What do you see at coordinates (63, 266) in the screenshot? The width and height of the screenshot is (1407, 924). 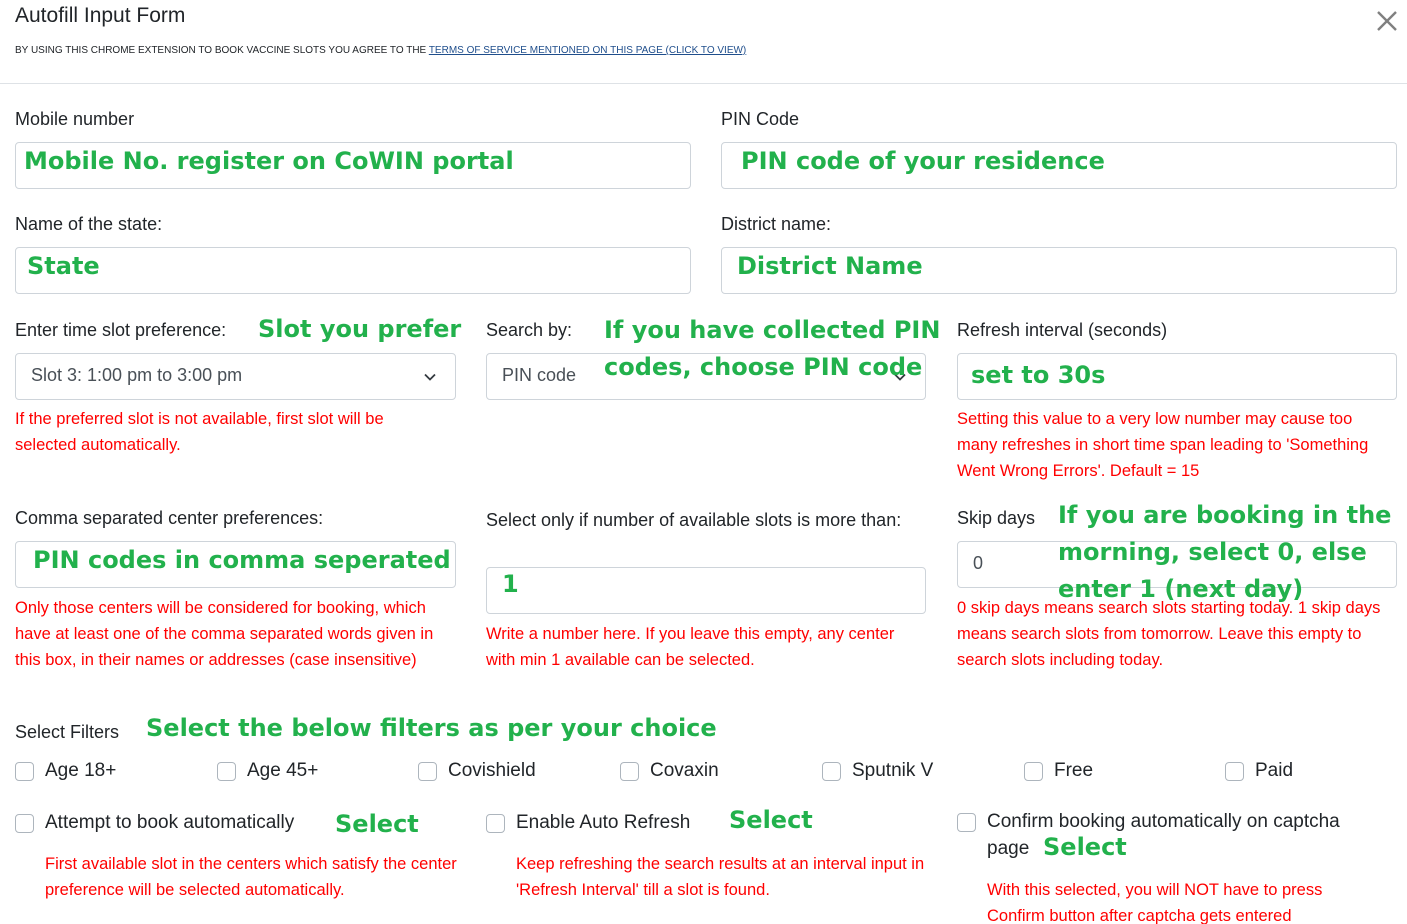 I see `state-value: State` at bounding box center [63, 266].